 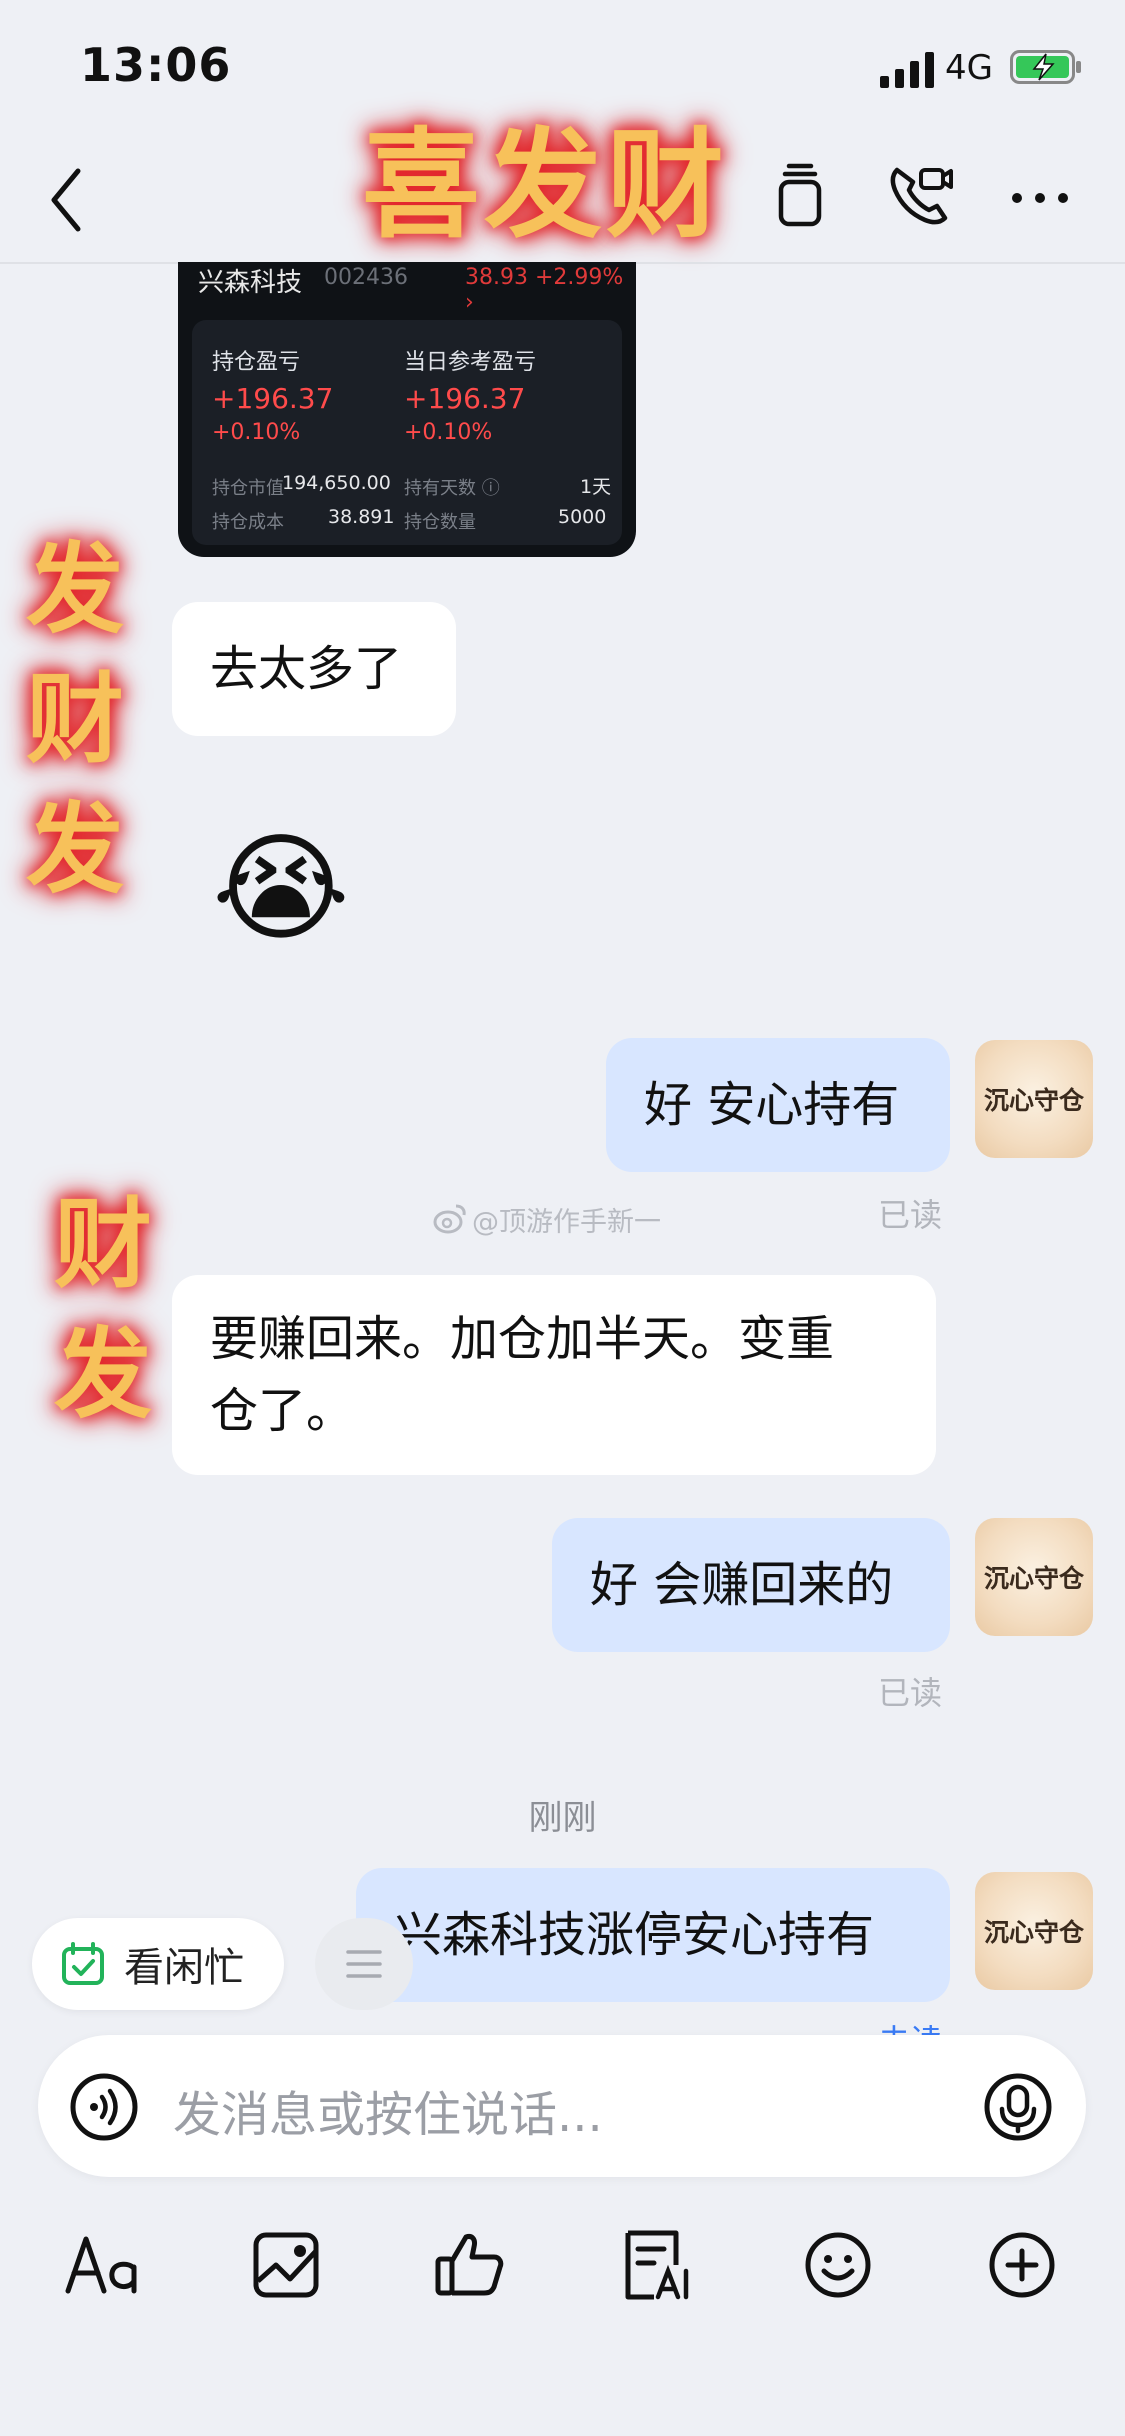 I want to click on message-outgoing: 兴森科技涨停安心持有, so click(x=653, y=1935).